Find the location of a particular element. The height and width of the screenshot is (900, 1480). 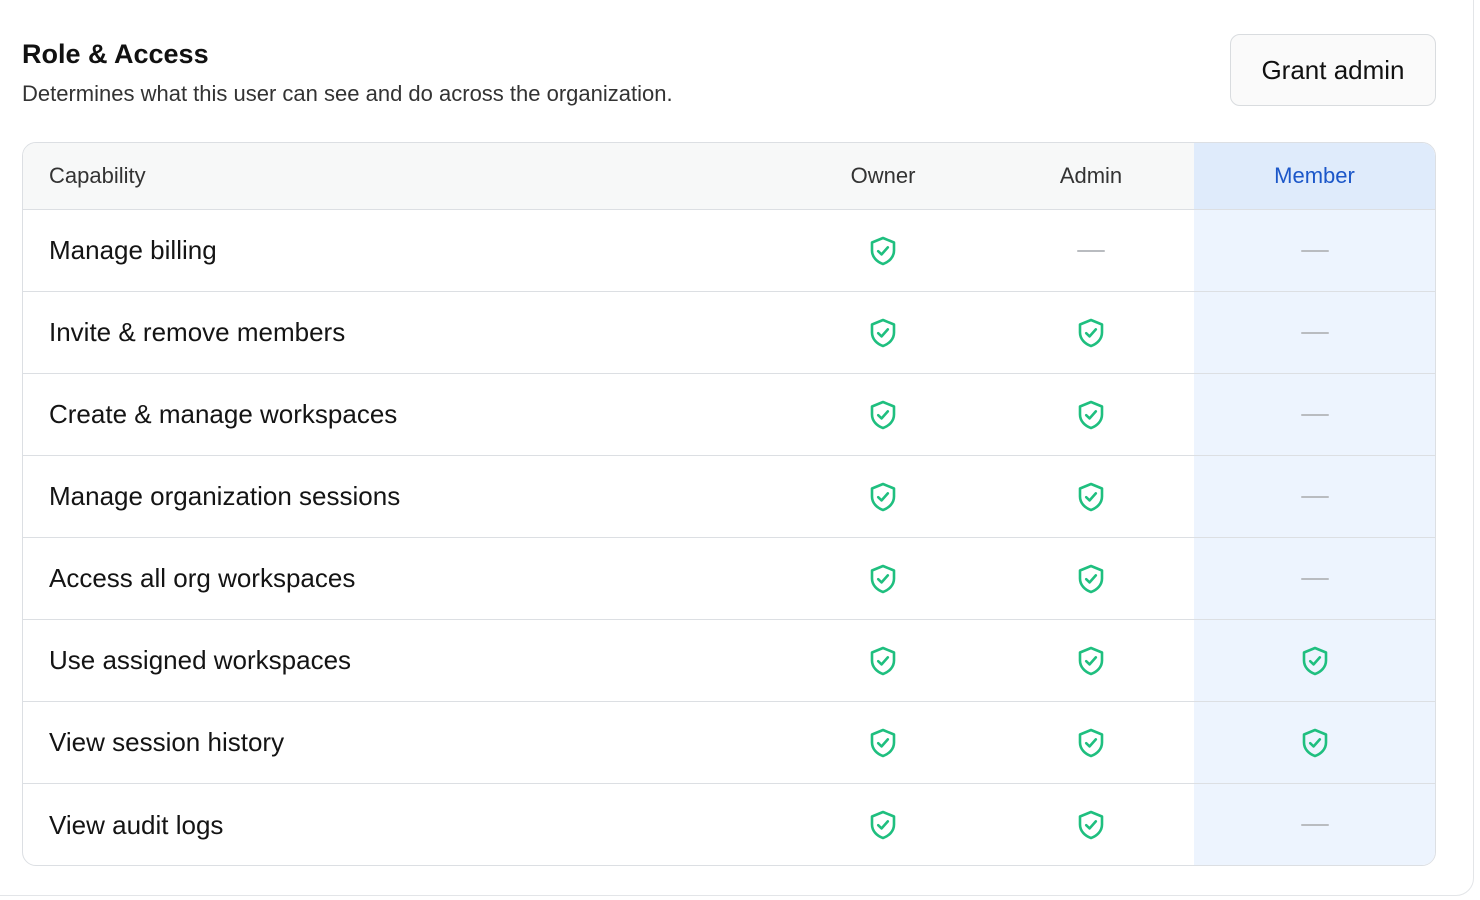

header-admin: Admin is located at coordinates (1091, 176).